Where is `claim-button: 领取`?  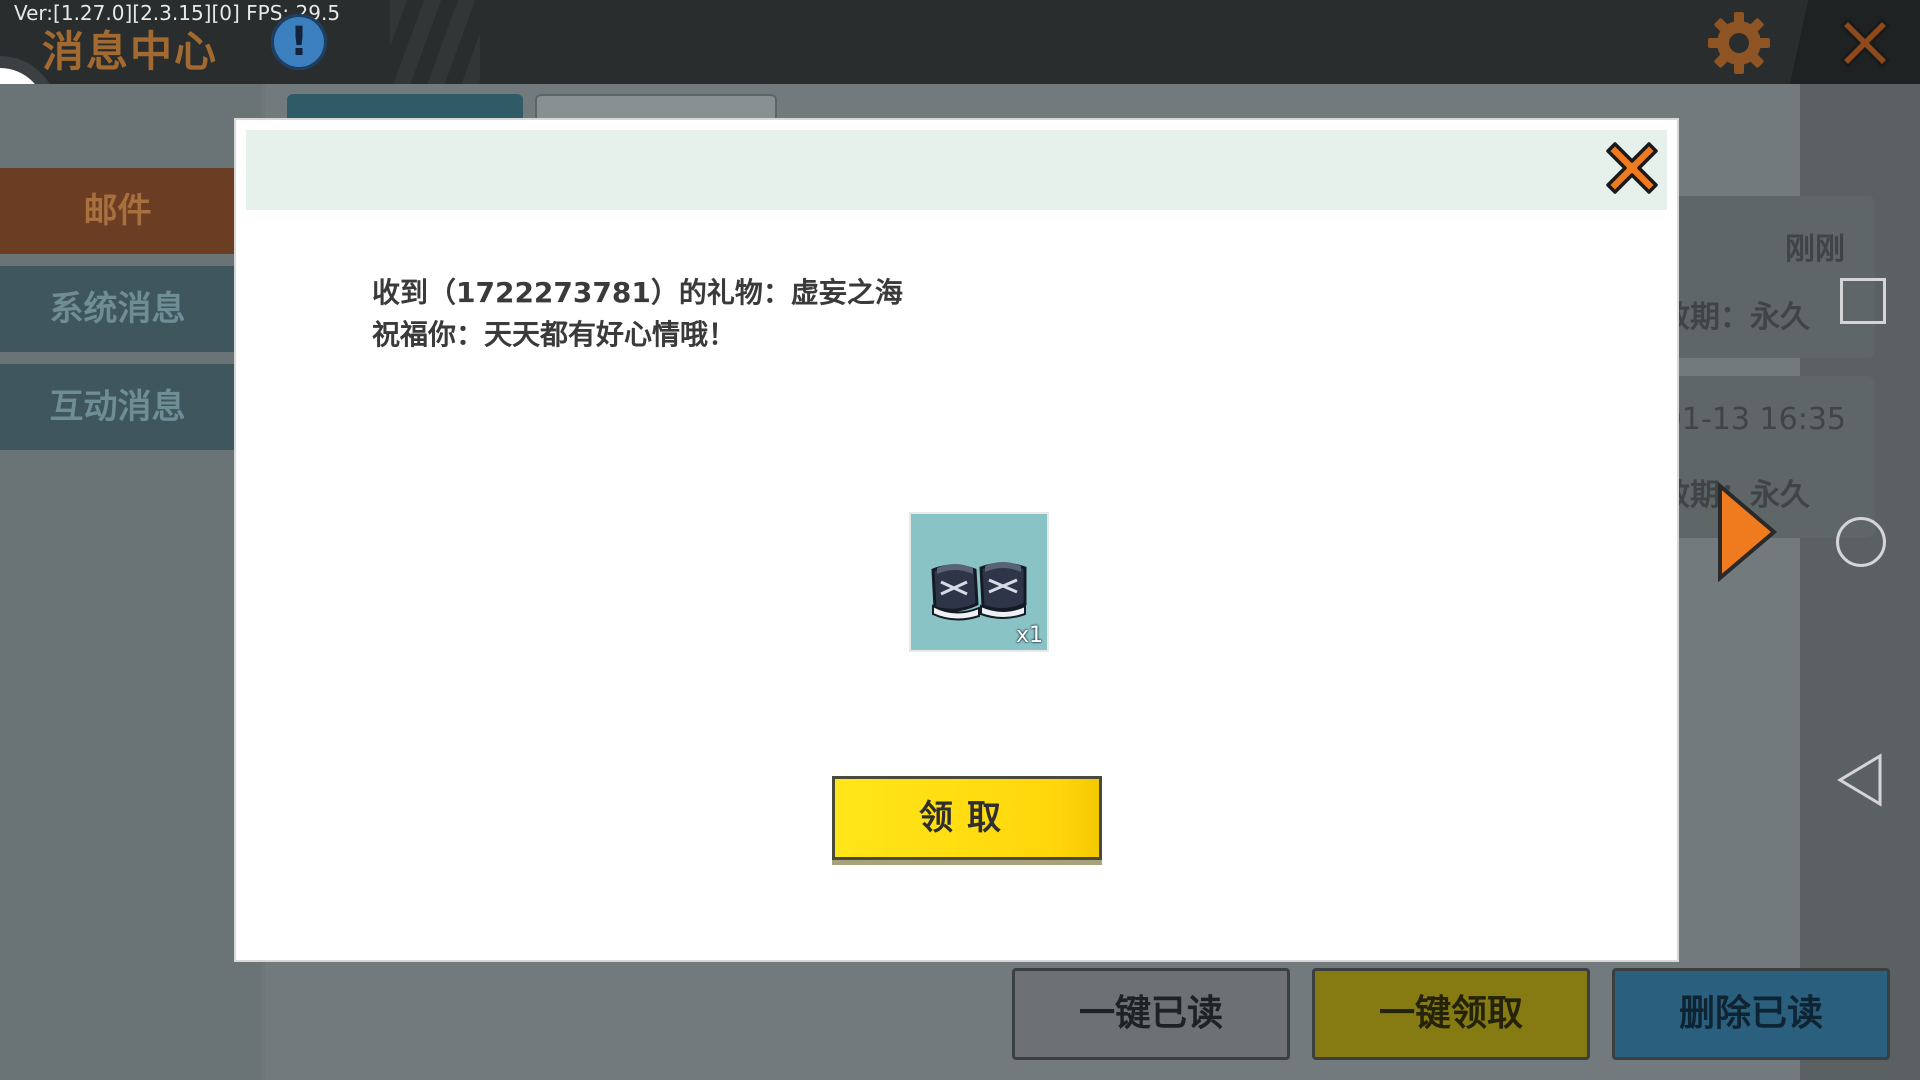 claim-button: 领取 is located at coordinates (967, 818).